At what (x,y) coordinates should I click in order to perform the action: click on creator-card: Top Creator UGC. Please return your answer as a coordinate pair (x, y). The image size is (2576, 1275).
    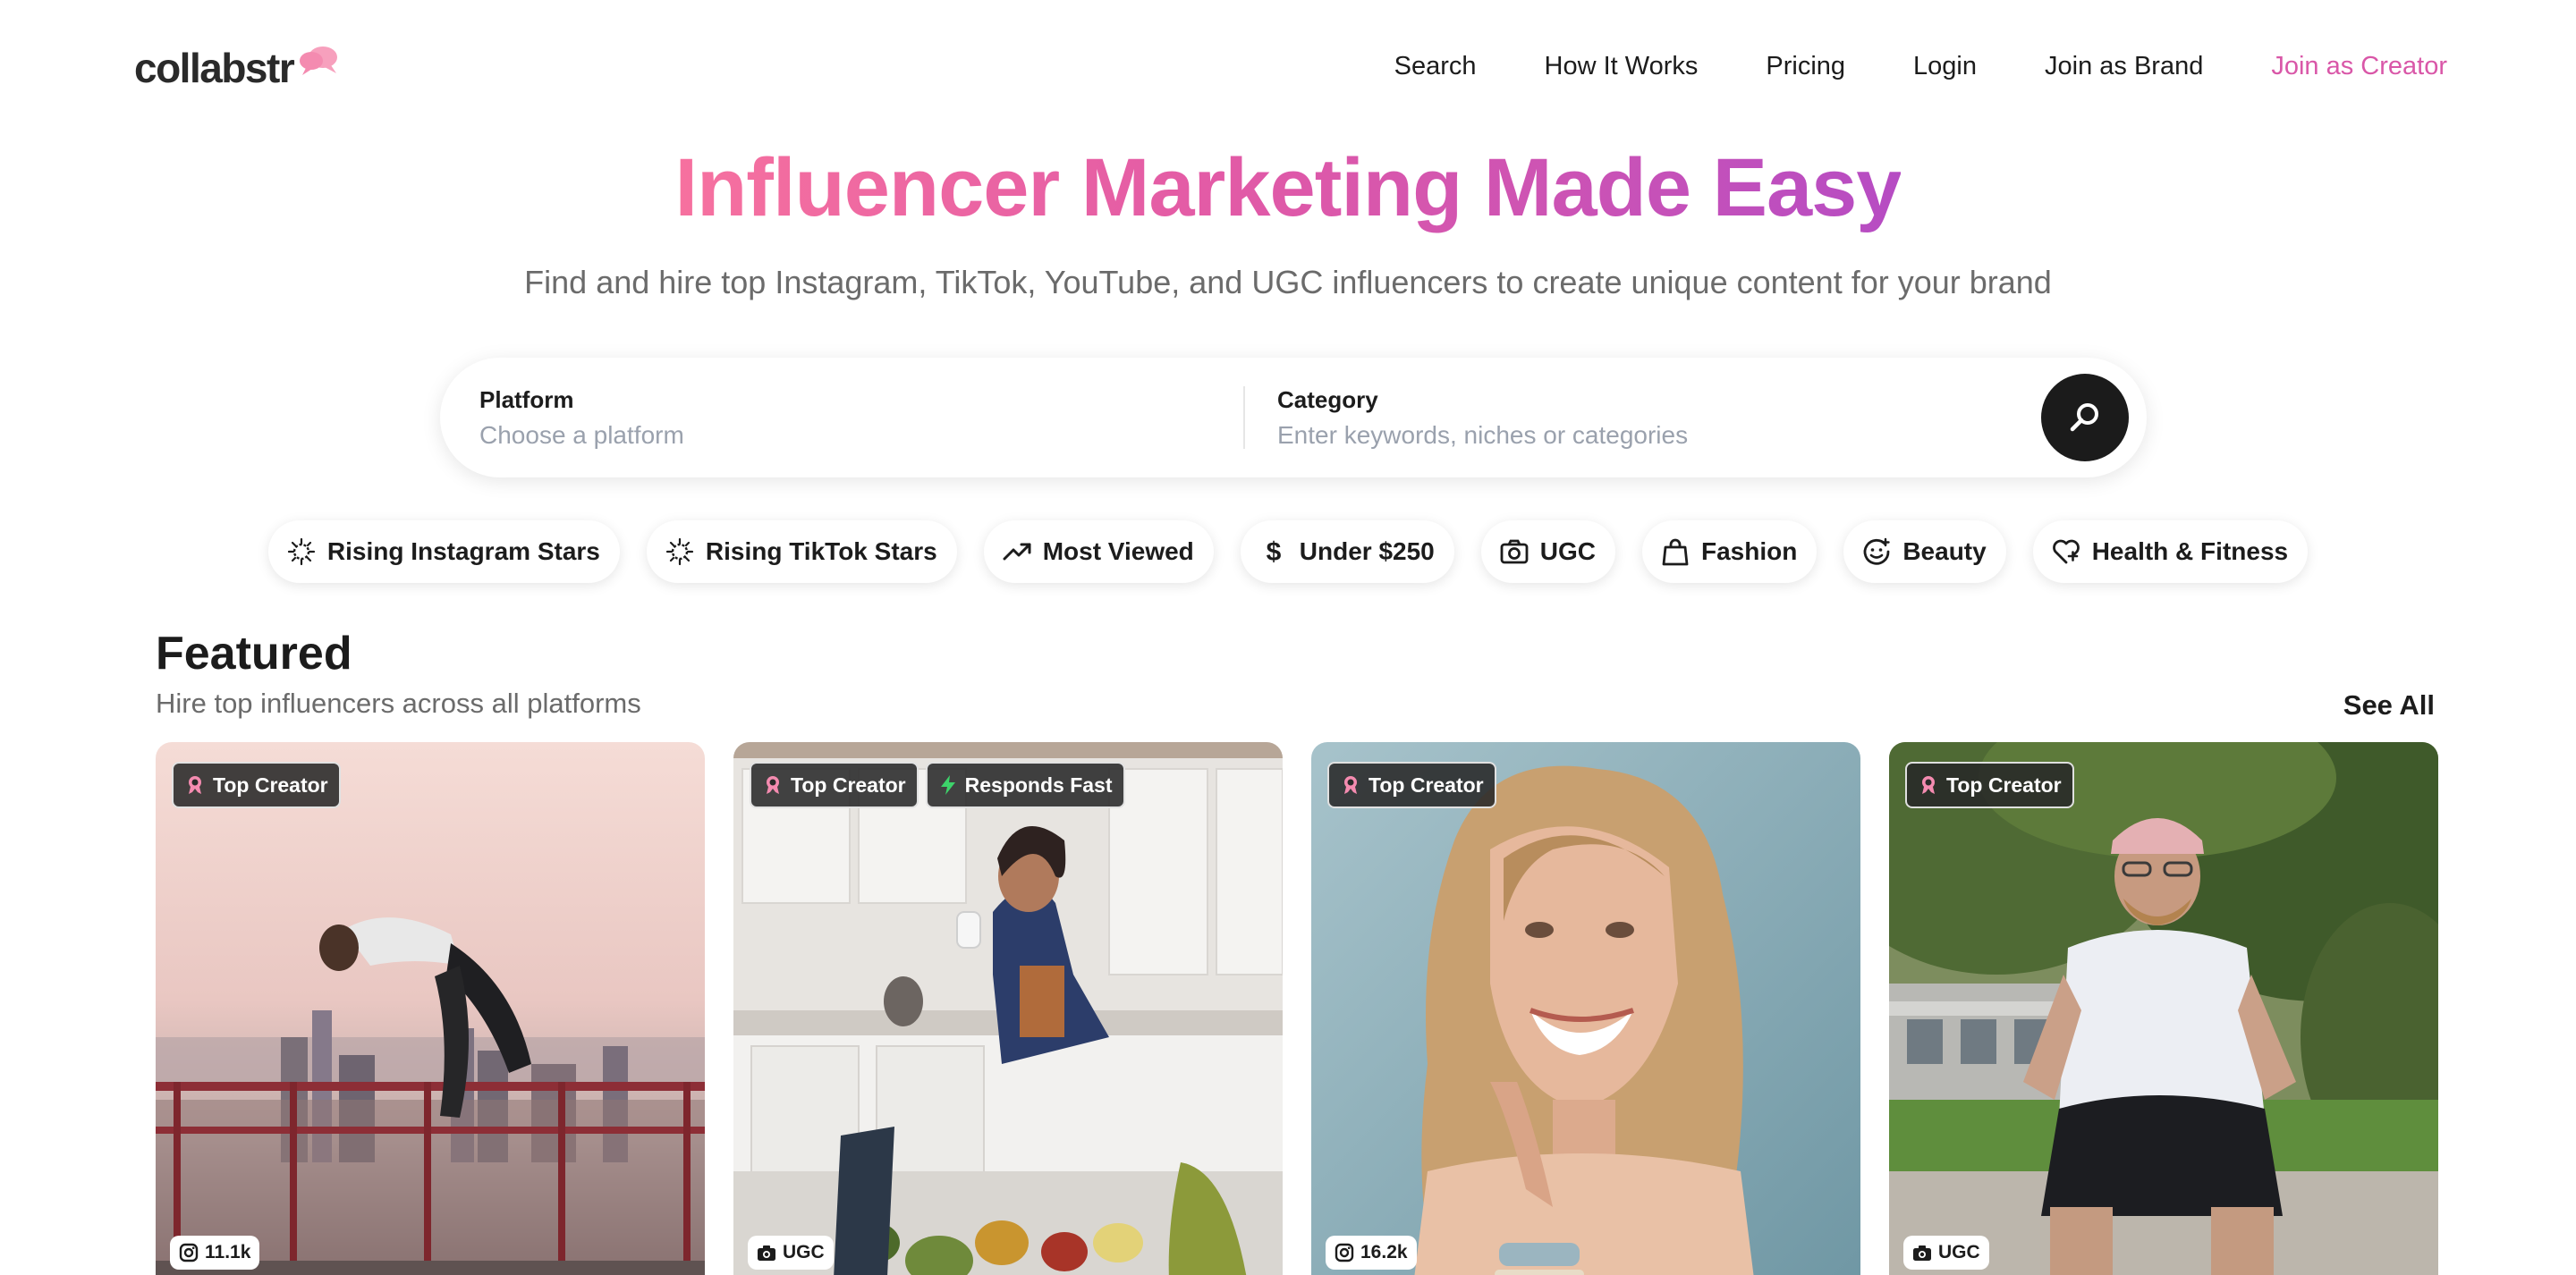
    Looking at the image, I should click on (2163, 1009).